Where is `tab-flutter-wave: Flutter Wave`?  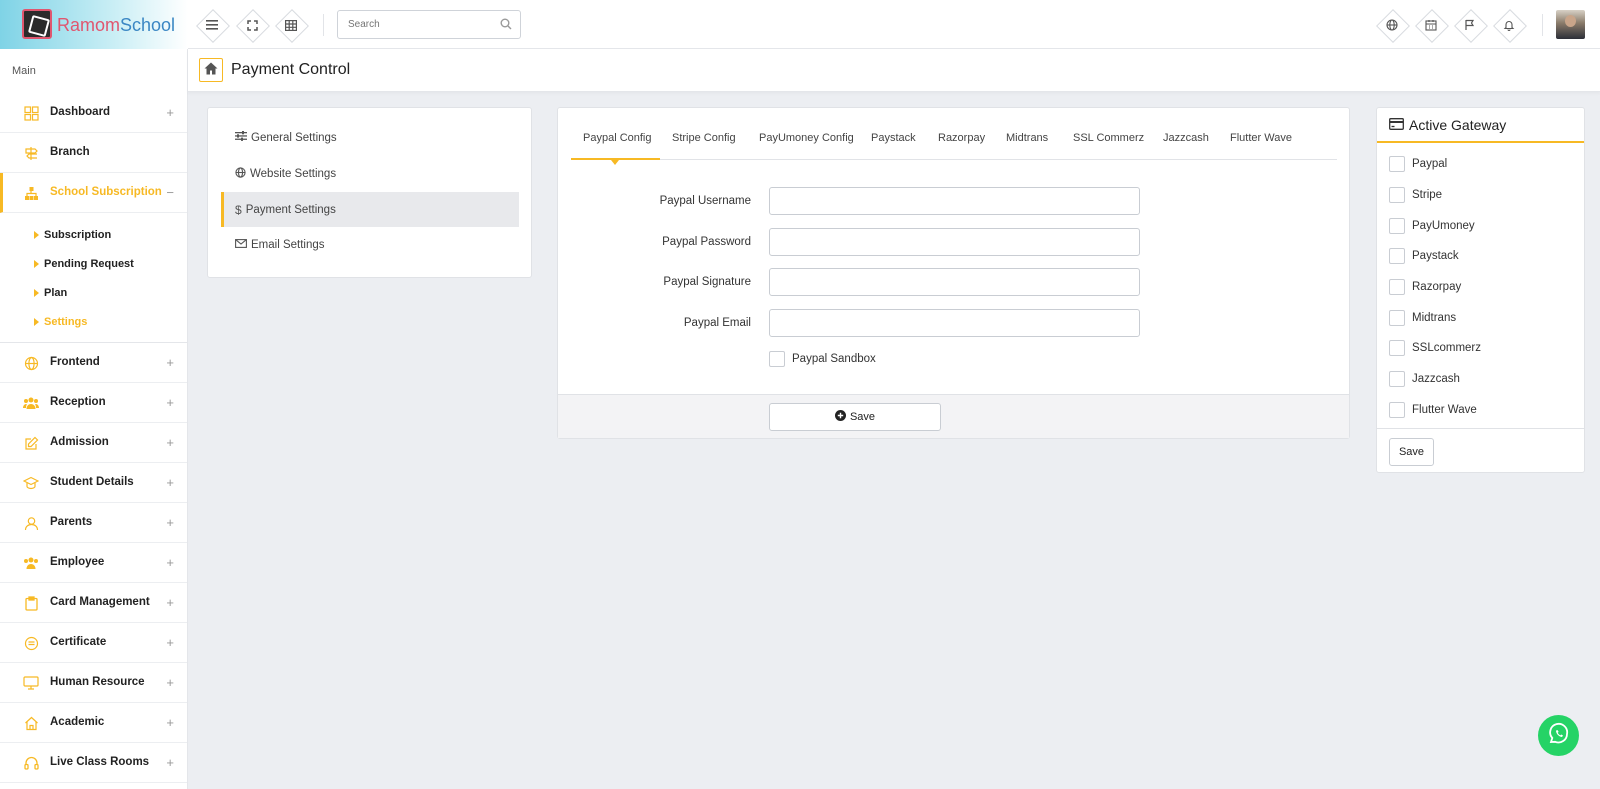
tab-flutter-wave: Flutter Wave is located at coordinates (1261, 138).